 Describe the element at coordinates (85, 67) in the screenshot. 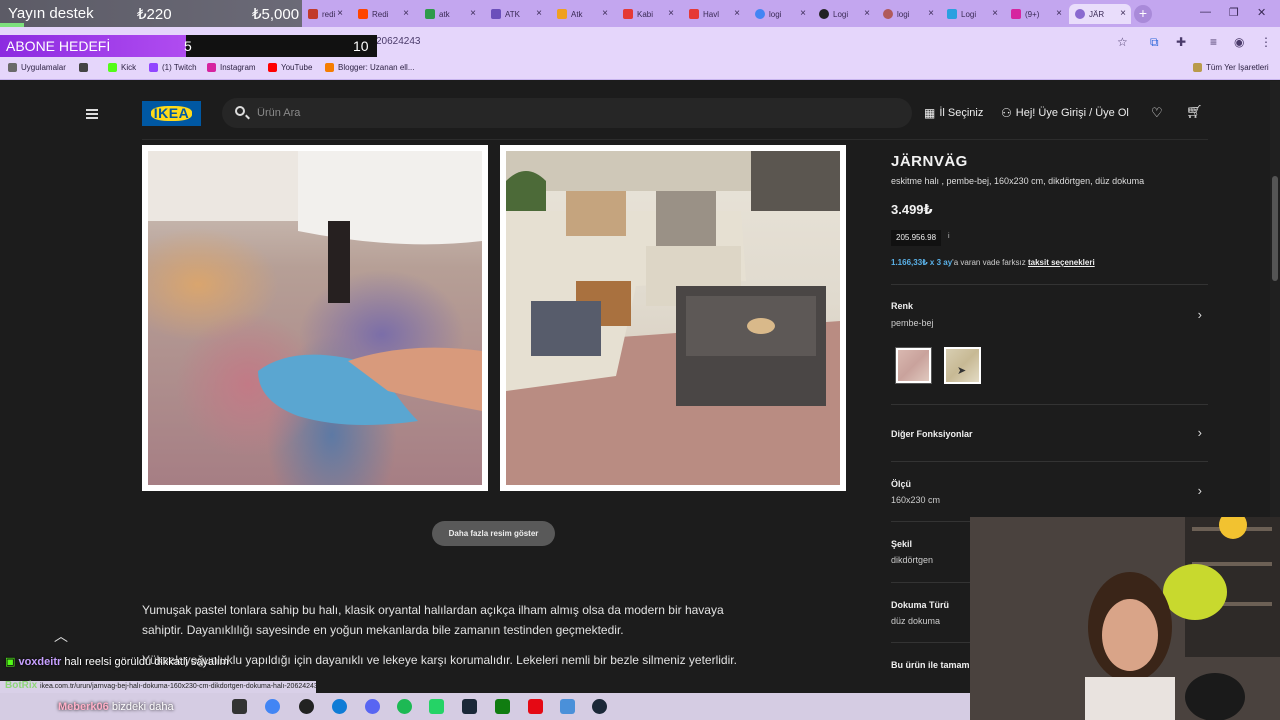

I see `grid-icon` at that location.